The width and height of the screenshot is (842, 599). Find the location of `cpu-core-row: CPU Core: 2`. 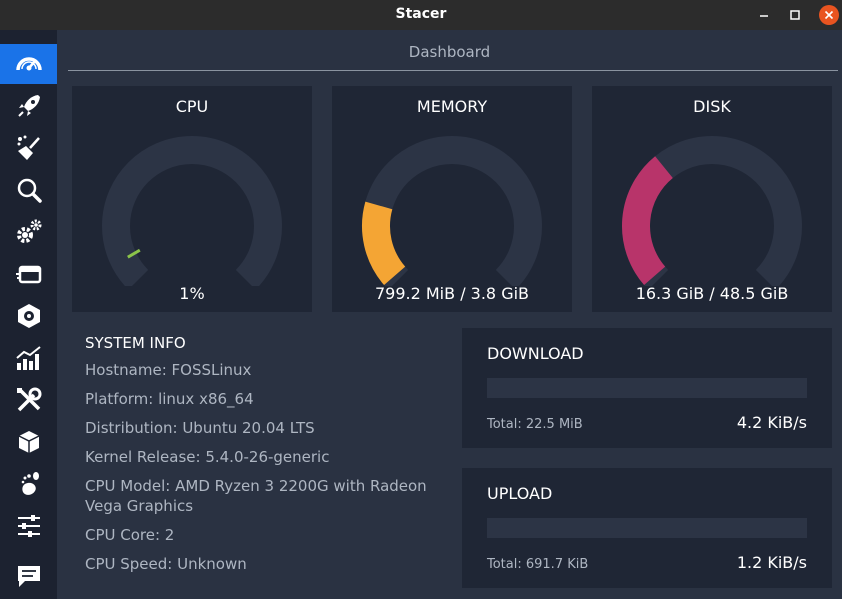

cpu-core-row: CPU Core: 2 is located at coordinates (130, 535).